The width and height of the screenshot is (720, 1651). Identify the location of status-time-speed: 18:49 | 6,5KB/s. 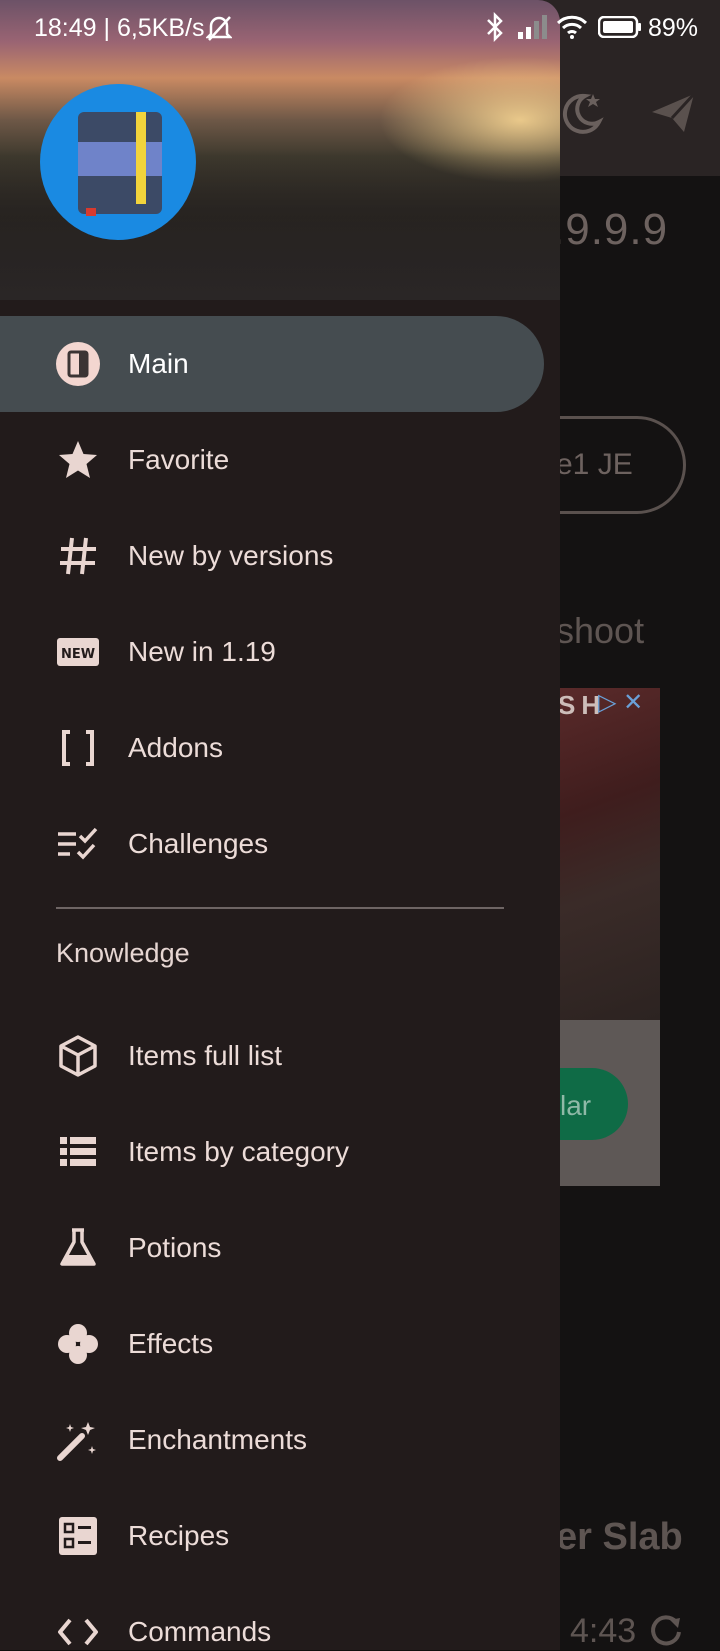
(119, 28).